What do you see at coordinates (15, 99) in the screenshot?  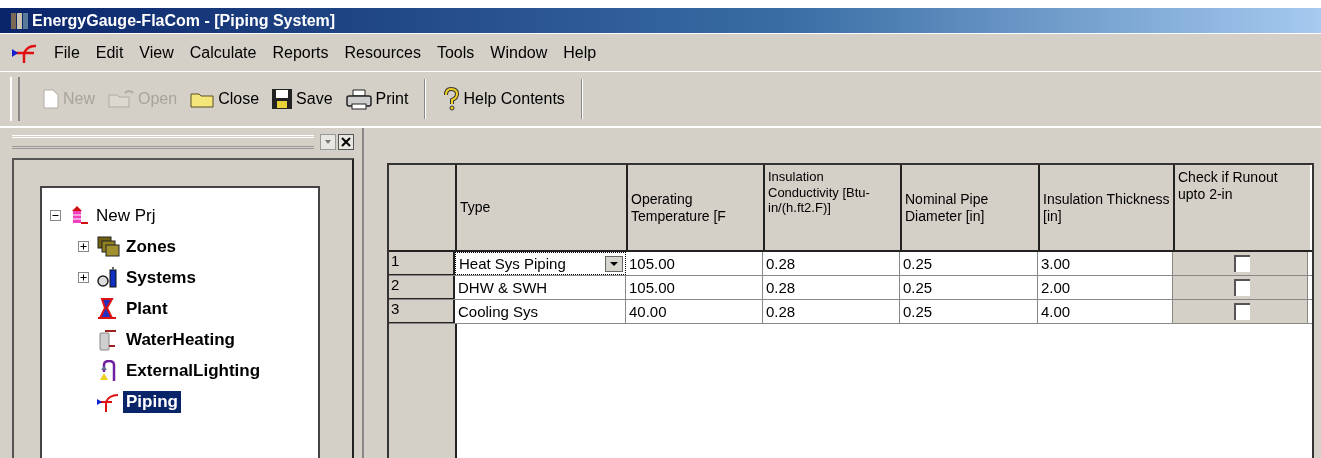 I see `toolbar-grip` at bounding box center [15, 99].